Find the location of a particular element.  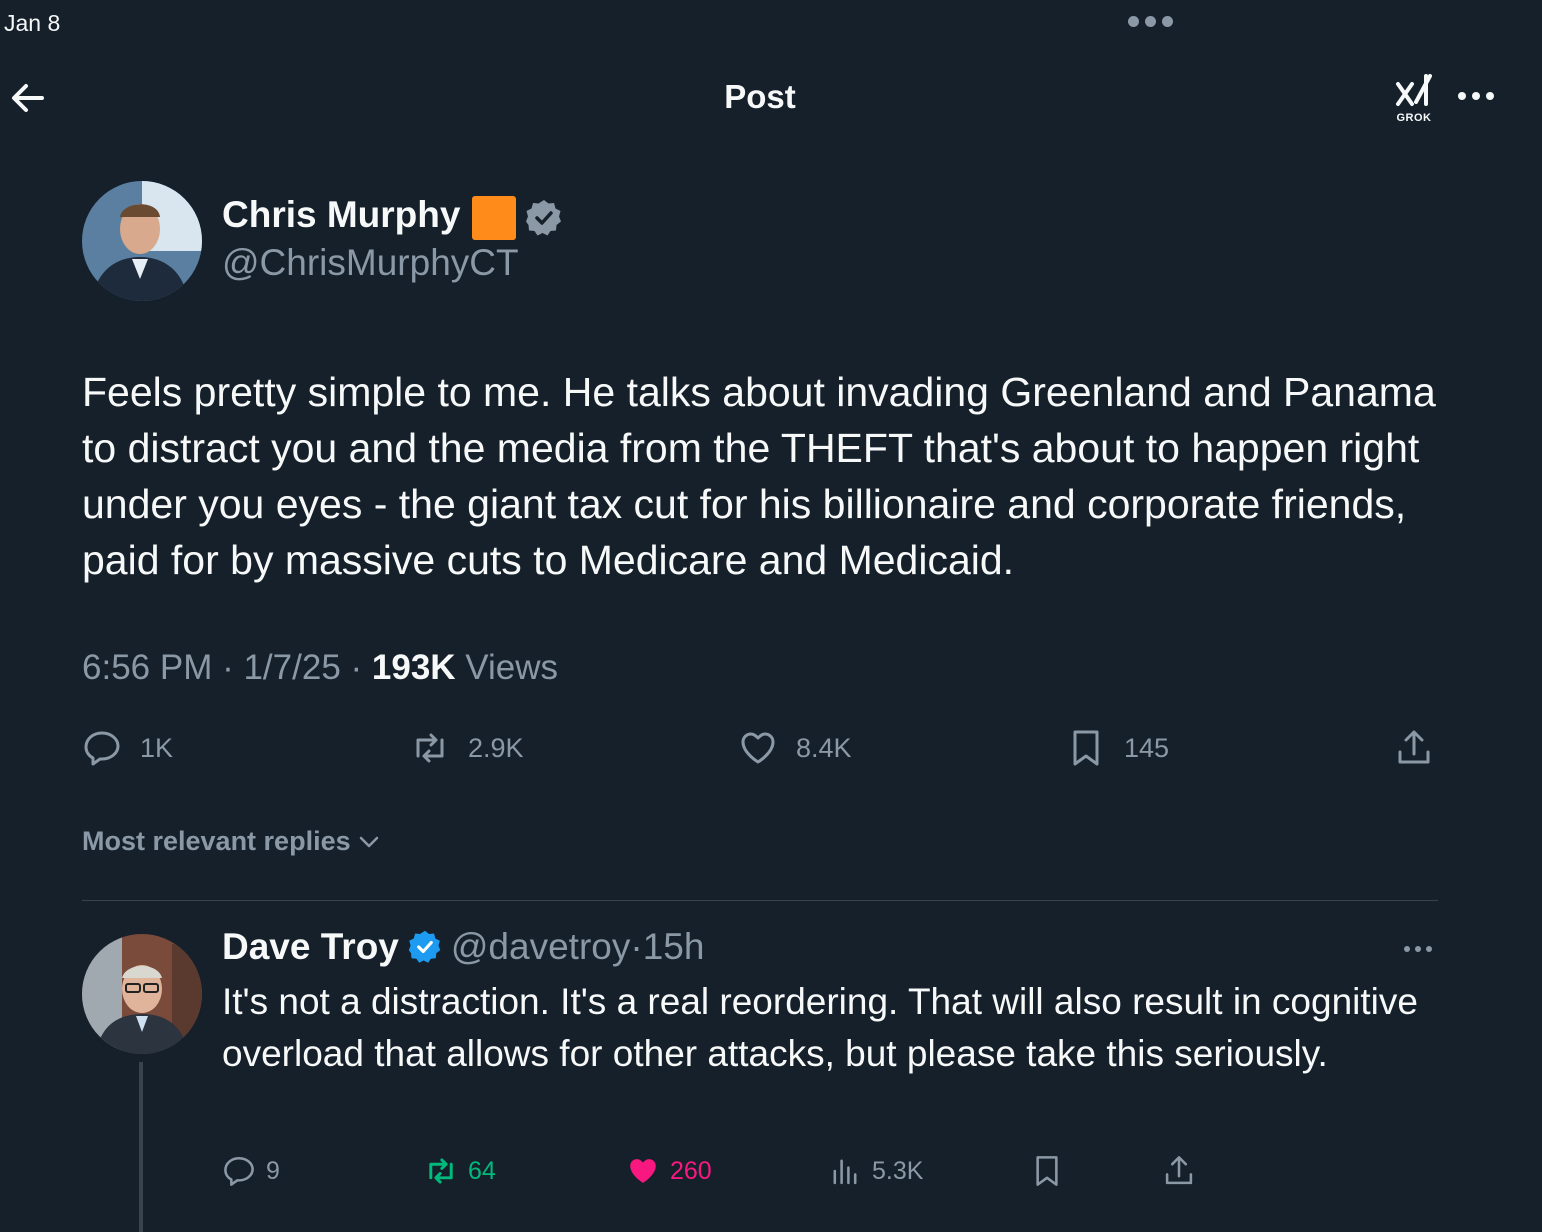

like-count: 8.4K is located at coordinates (824, 747).